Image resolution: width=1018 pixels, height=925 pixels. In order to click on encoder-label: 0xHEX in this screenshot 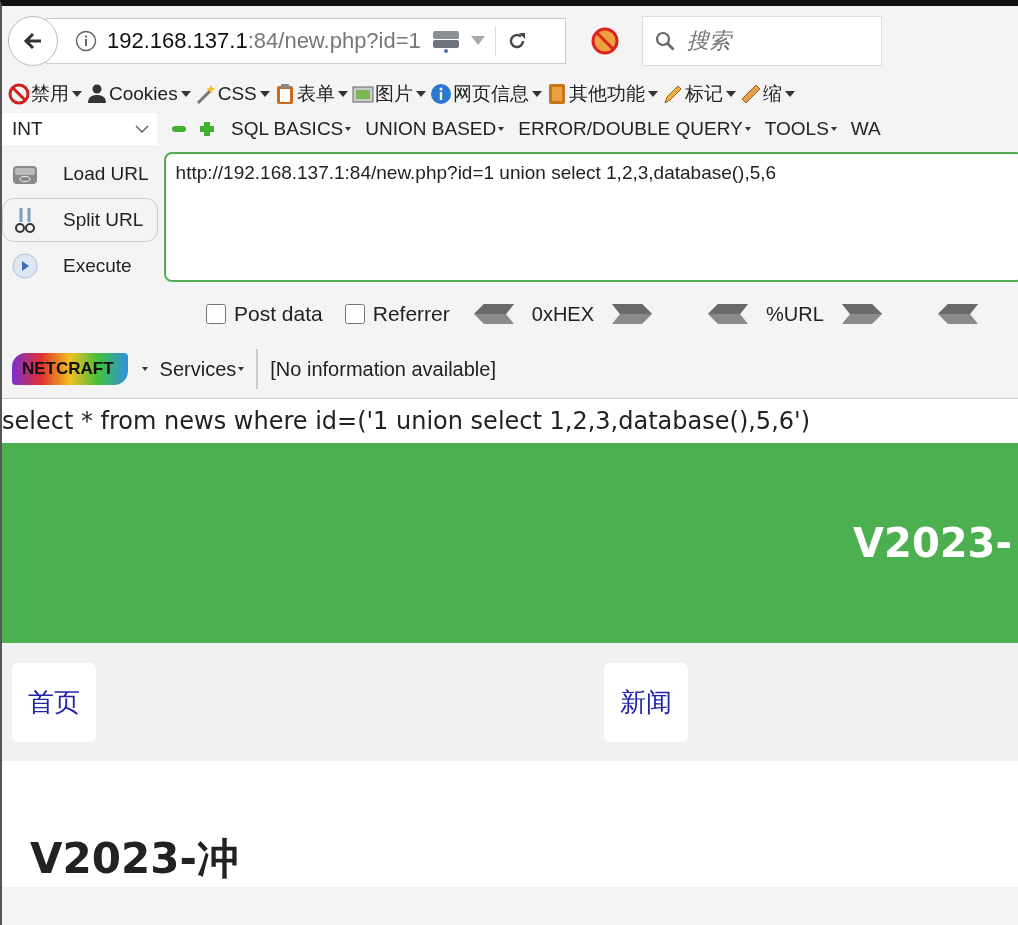, I will do `click(562, 314)`.